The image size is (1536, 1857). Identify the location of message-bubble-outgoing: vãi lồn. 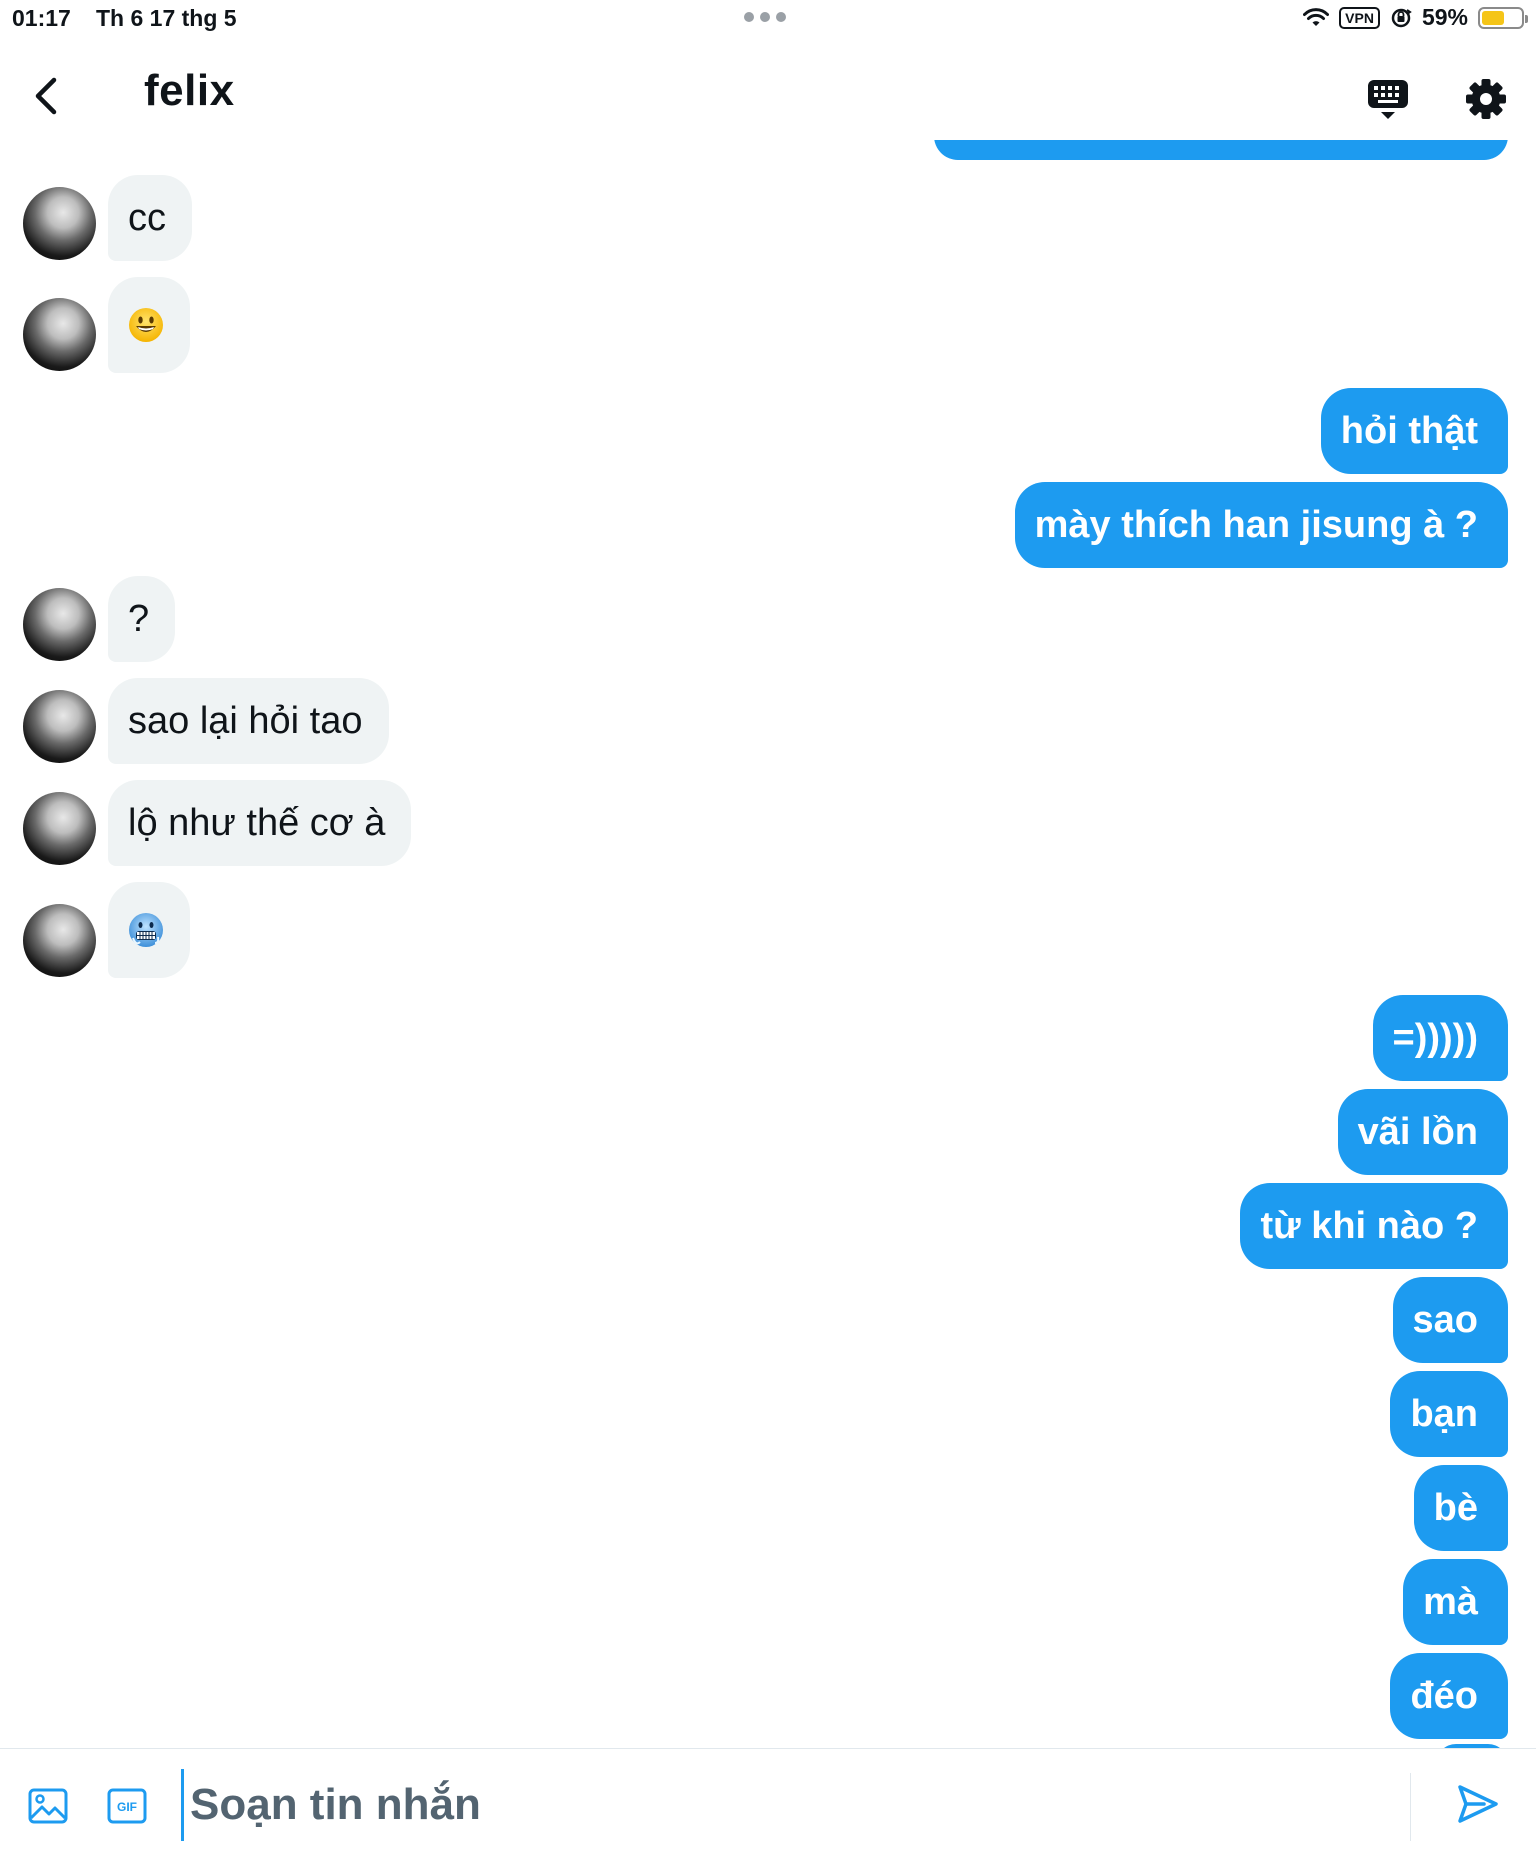
(1422, 1132).